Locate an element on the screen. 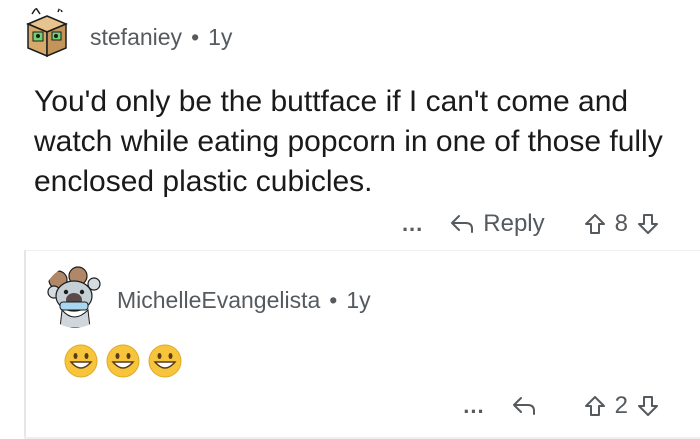 Image resolution: width=700 pixels, height=439 pixels. reply-button: Reply is located at coordinates (497, 224).